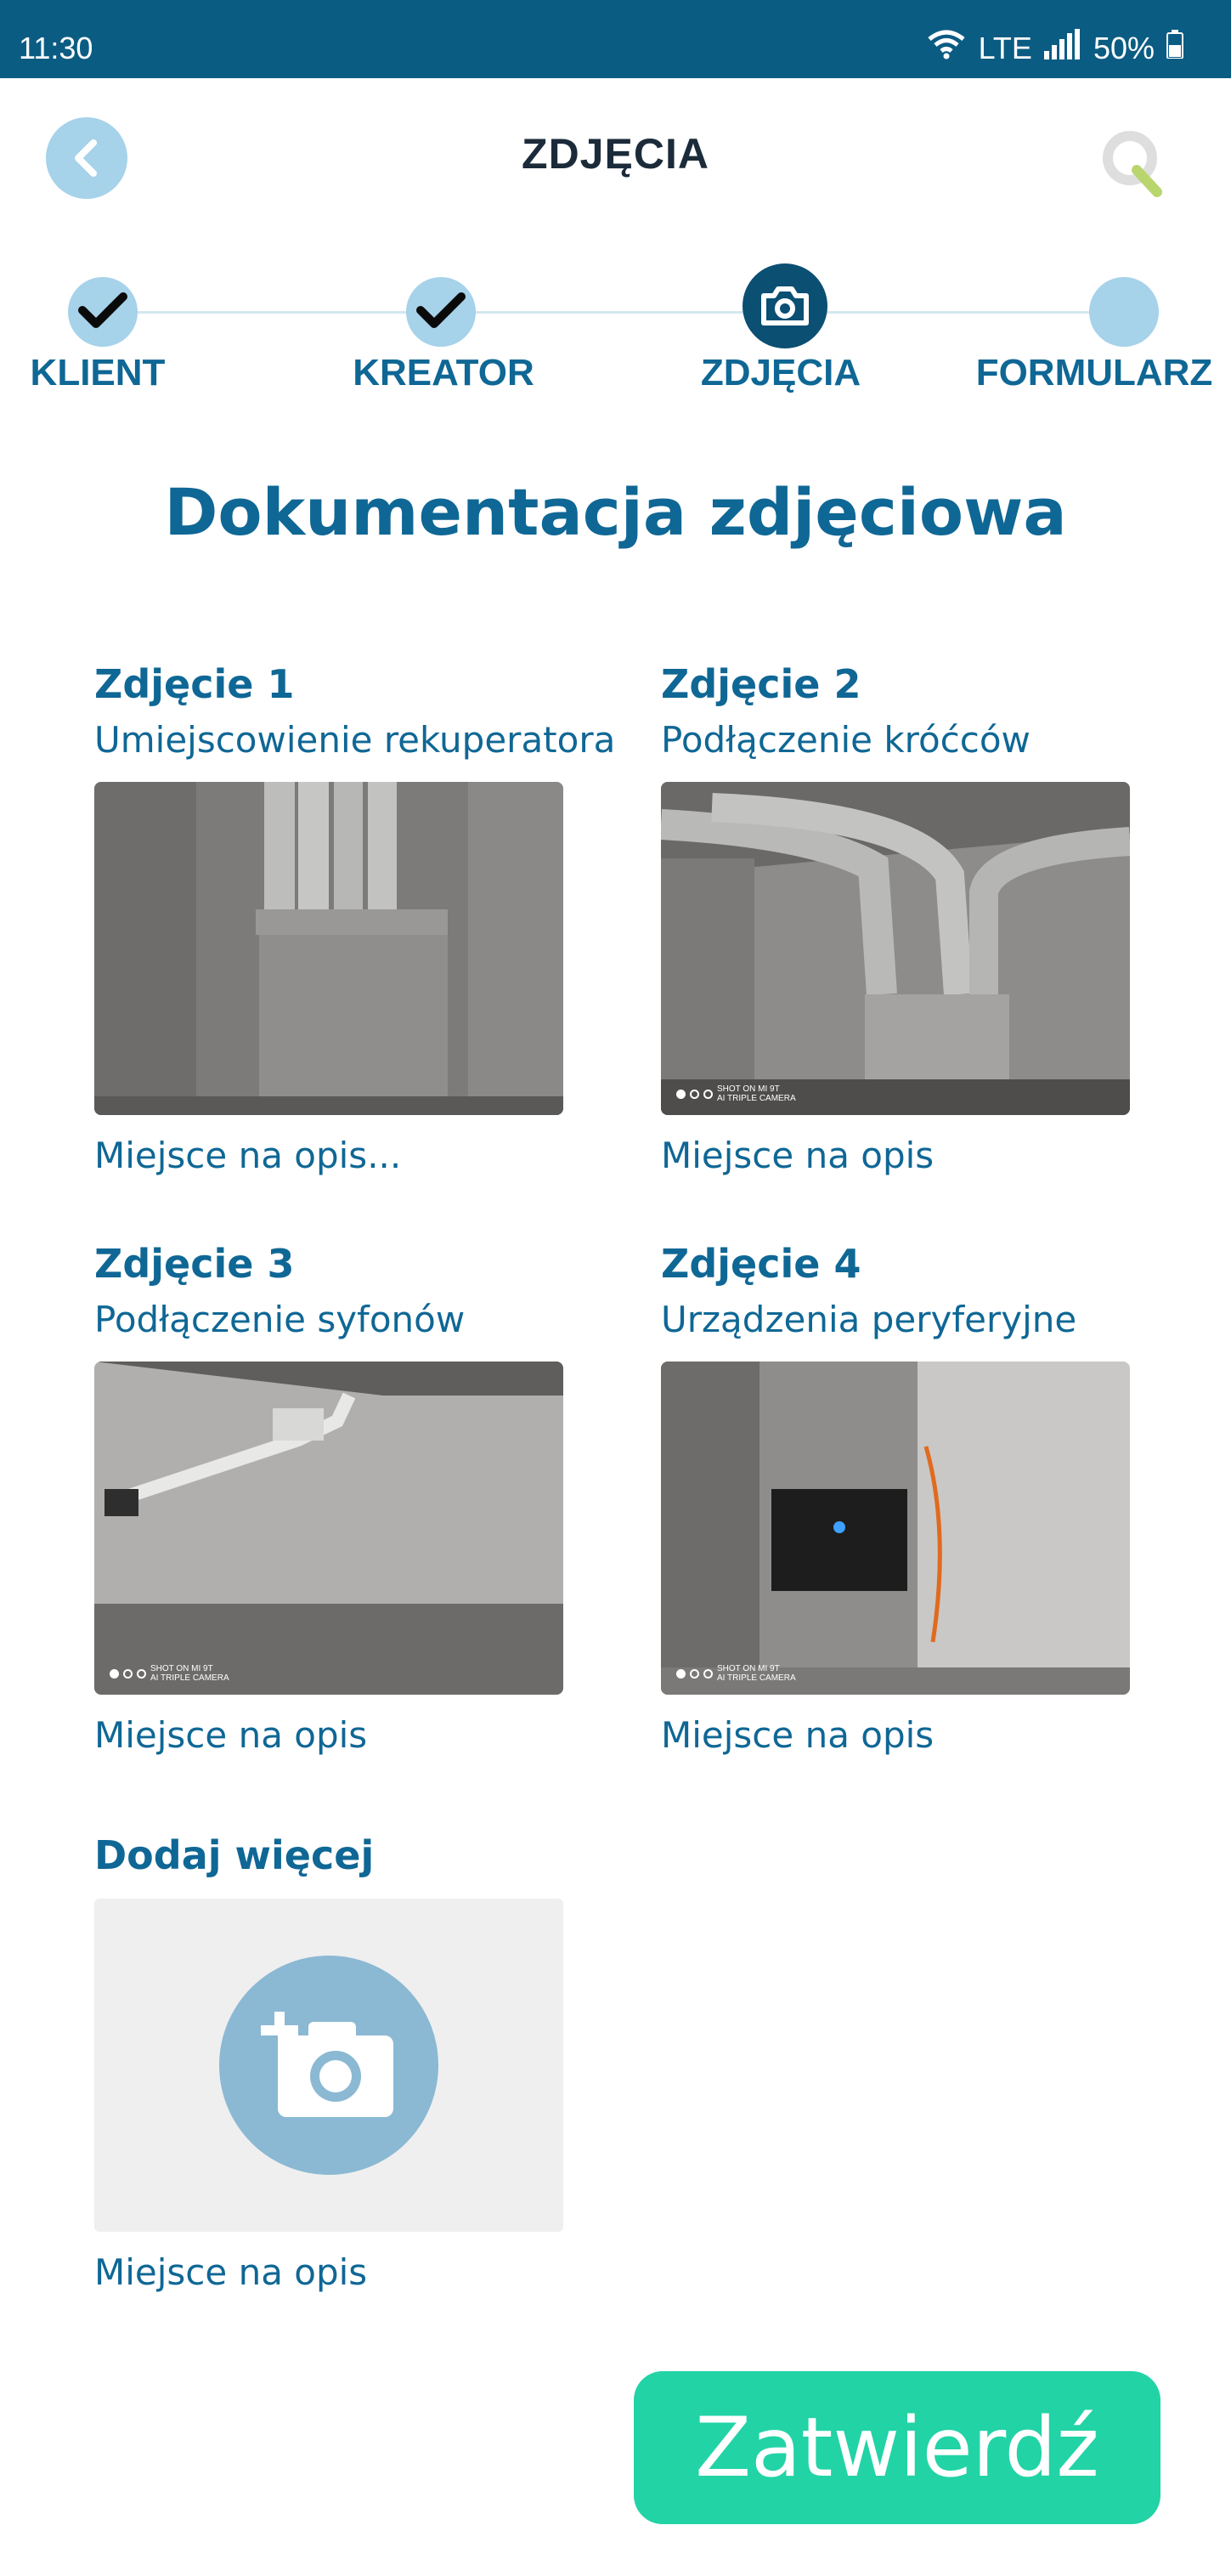 This screenshot has width=1231, height=2576. I want to click on step-dot-pending, so click(1124, 312).